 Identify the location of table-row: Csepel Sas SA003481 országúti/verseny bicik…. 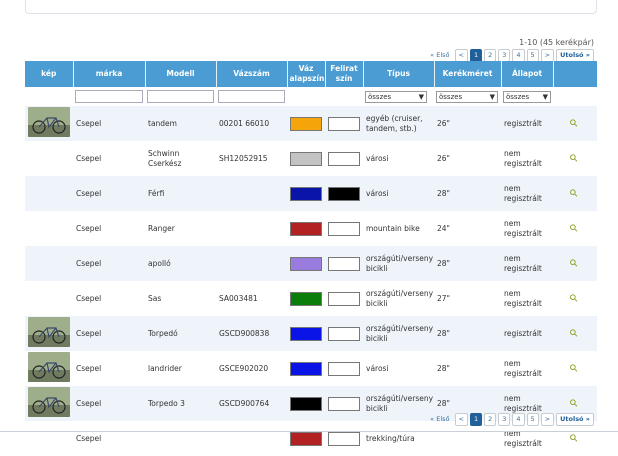
(311, 298).